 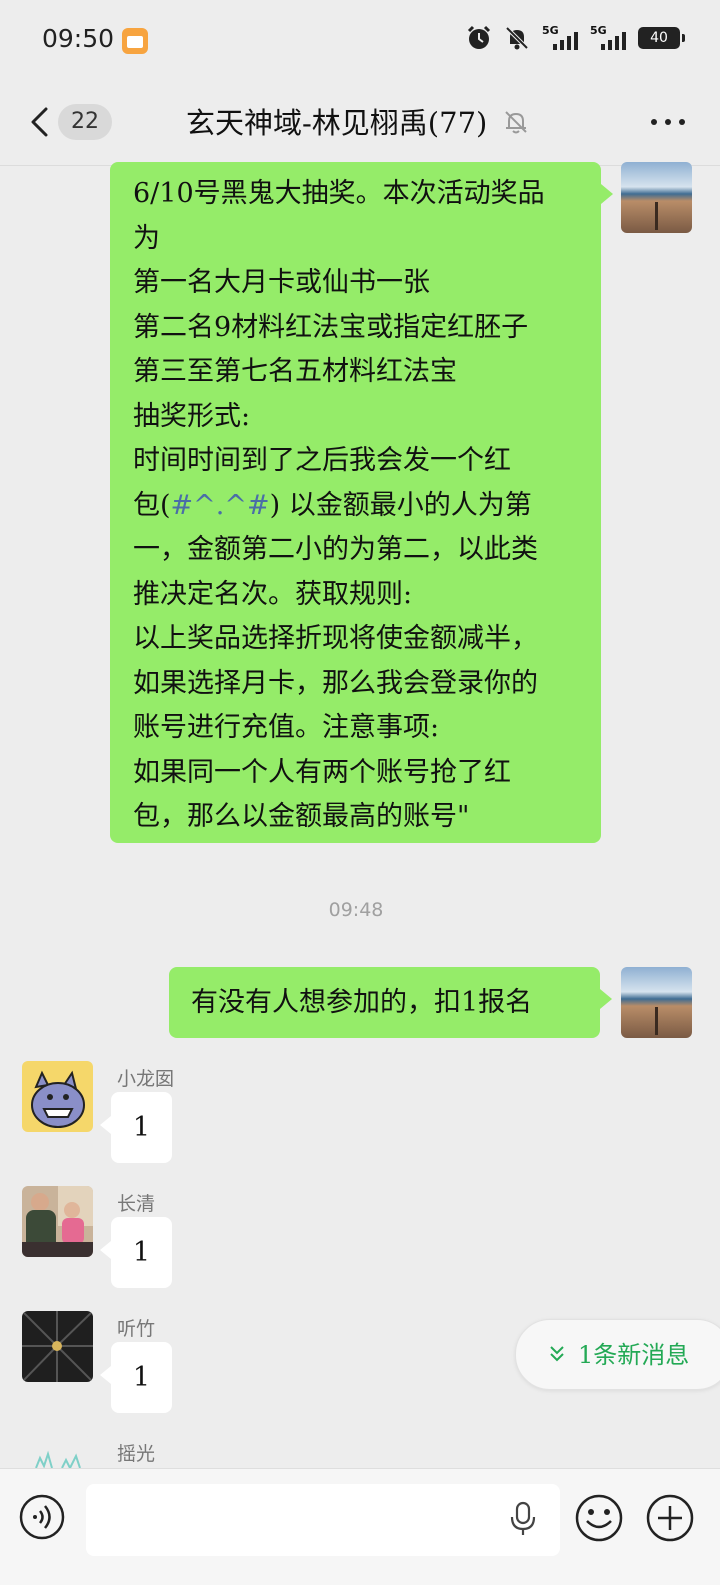 I want to click on input-bar, so click(x=360, y=1526).